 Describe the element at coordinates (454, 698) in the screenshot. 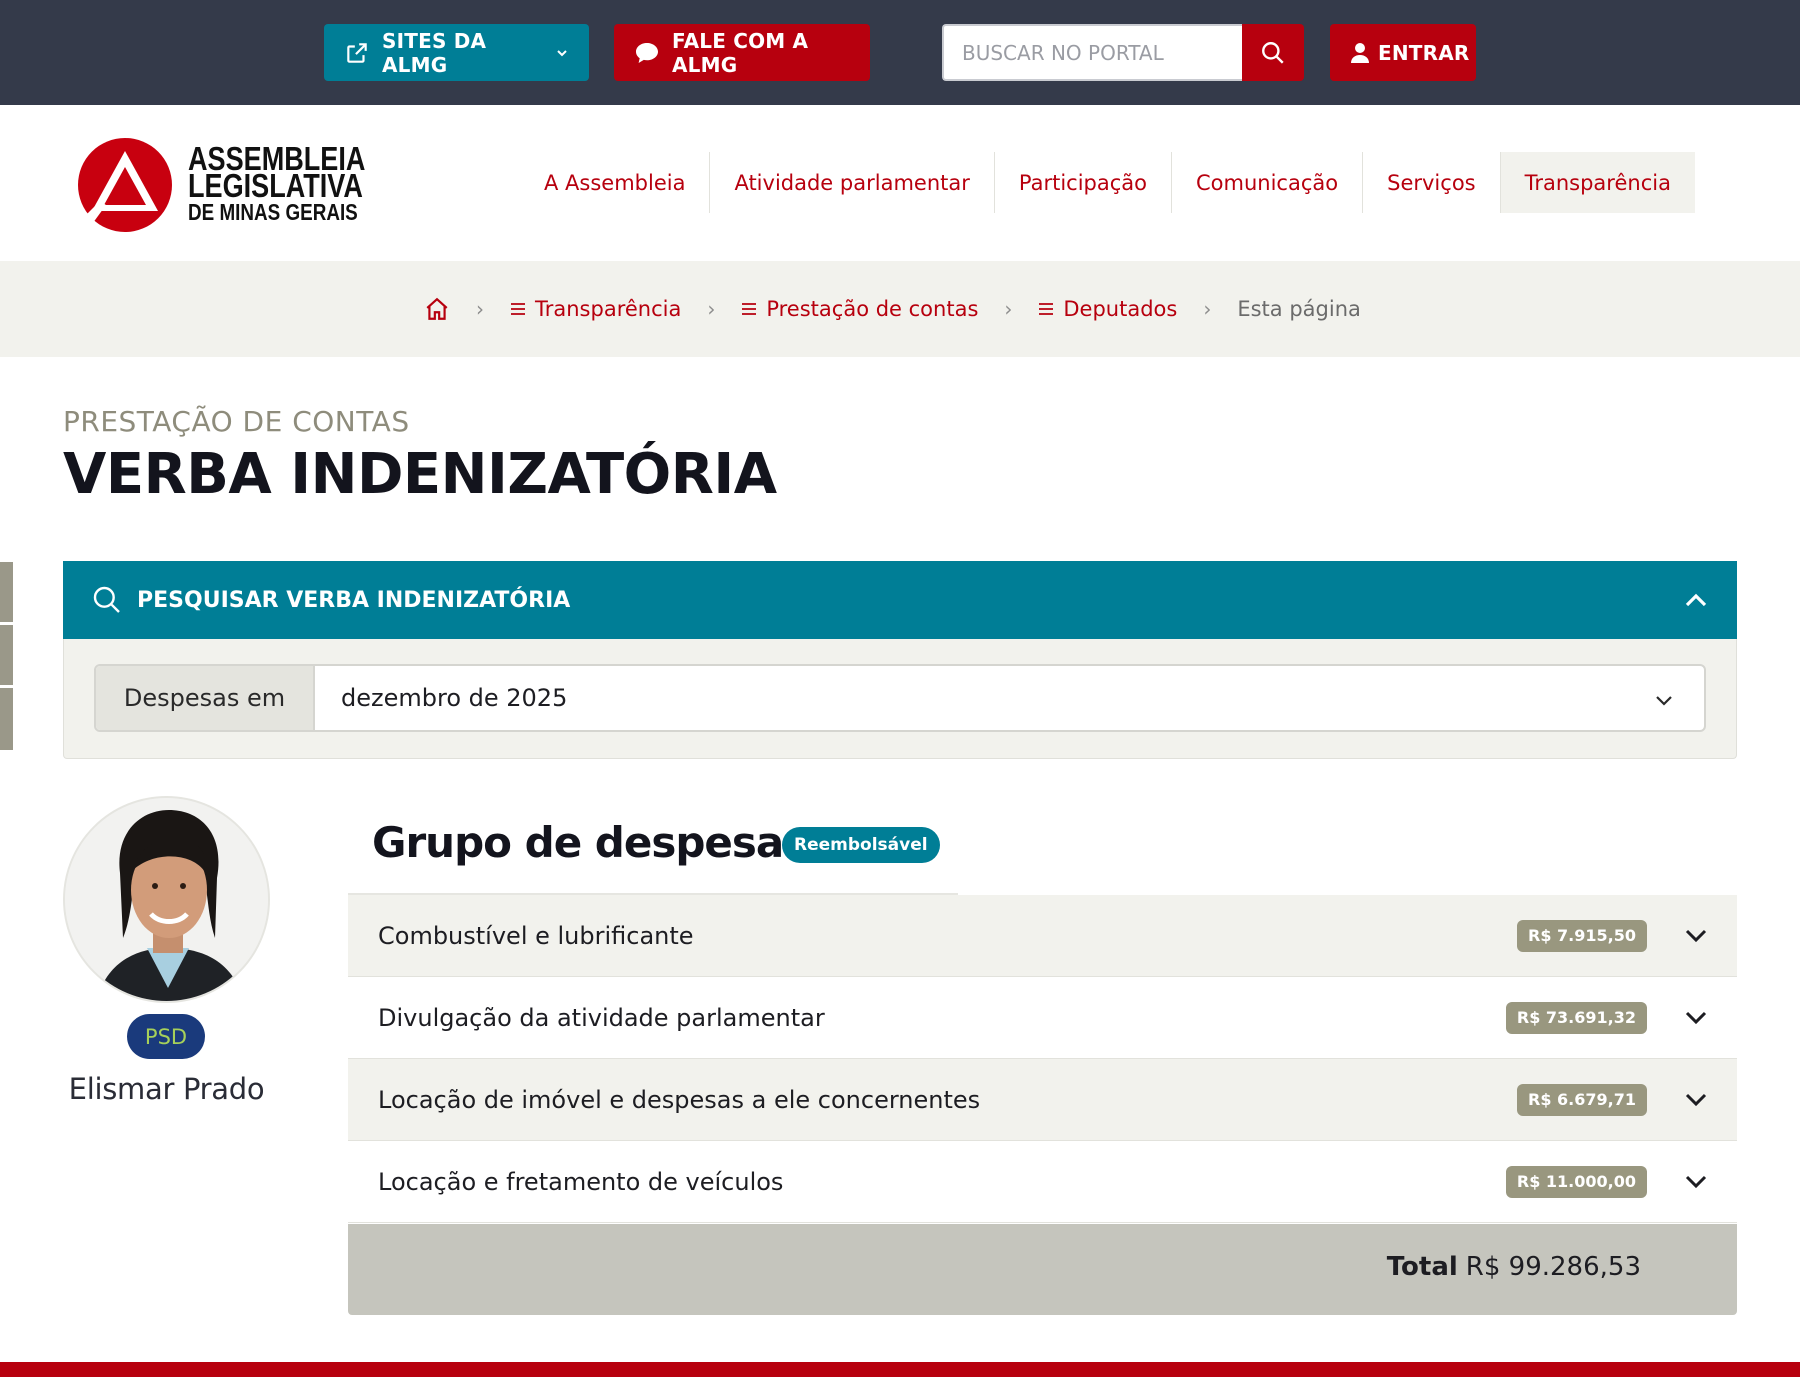

I see `month-select-value: dezembro de 2025` at that location.